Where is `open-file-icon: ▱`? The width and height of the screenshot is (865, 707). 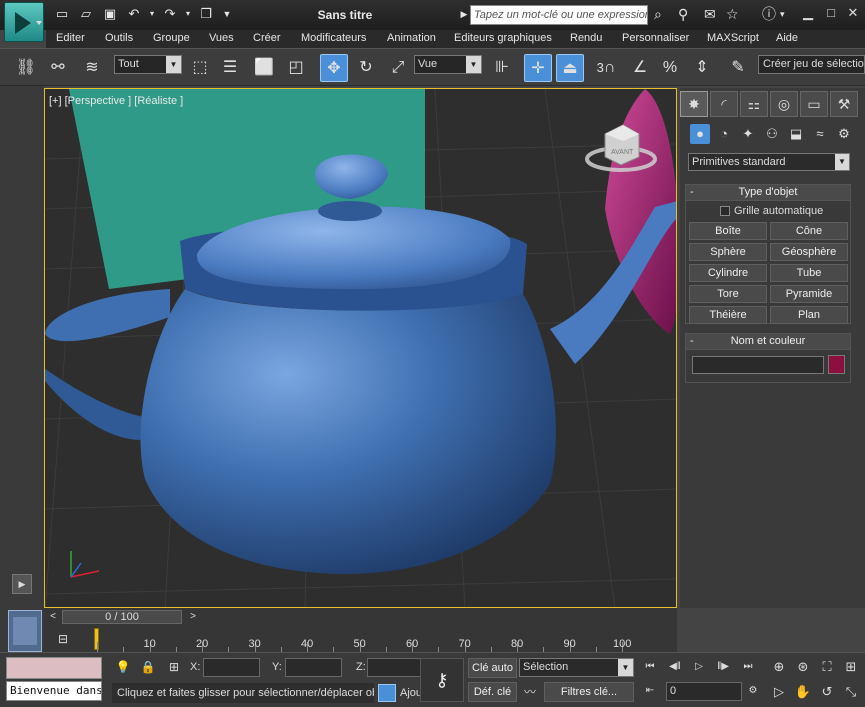
open-file-icon: ▱ is located at coordinates (86, 14).